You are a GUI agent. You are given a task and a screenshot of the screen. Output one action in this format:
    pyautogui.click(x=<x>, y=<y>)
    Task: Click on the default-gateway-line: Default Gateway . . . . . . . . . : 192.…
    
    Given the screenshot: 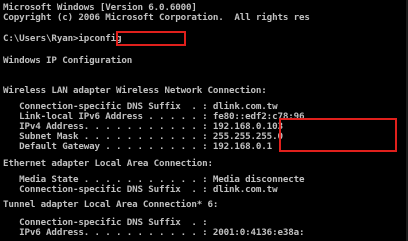 What is the action you would take?
    pyautogui.click(x=138, y=146)
    